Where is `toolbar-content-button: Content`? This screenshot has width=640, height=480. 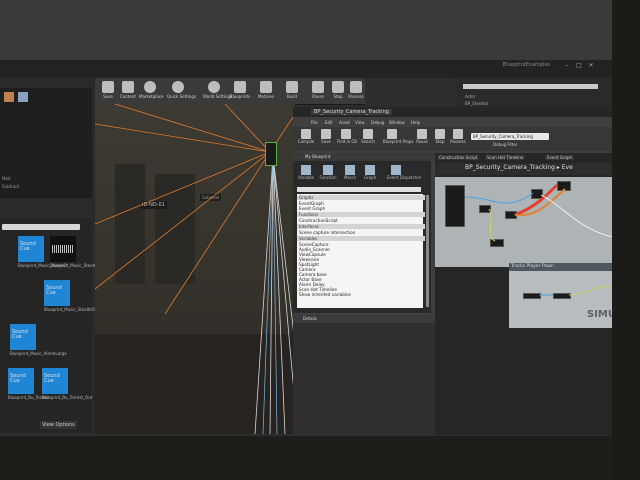
toolbar-content-button: Content is located at coordinates (128, 91).